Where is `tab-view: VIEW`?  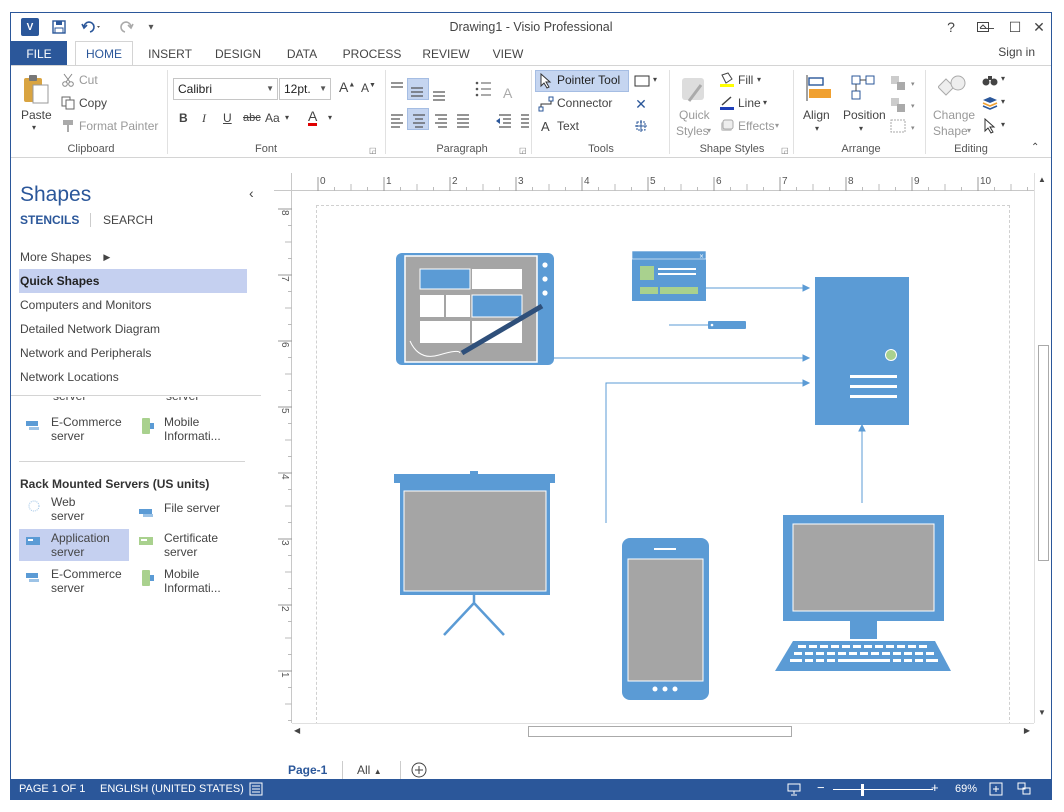
tab-view: VIEW is located at coordinates (508, 53).